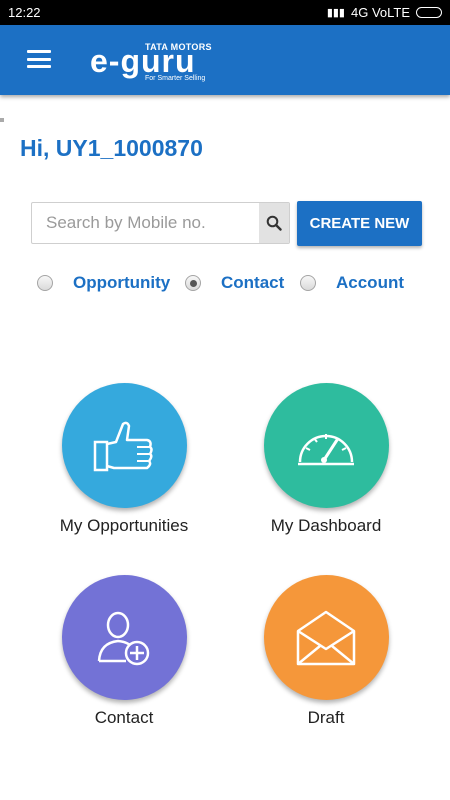  I want to click on tile-label: My Dashboard, so click(326, 525).